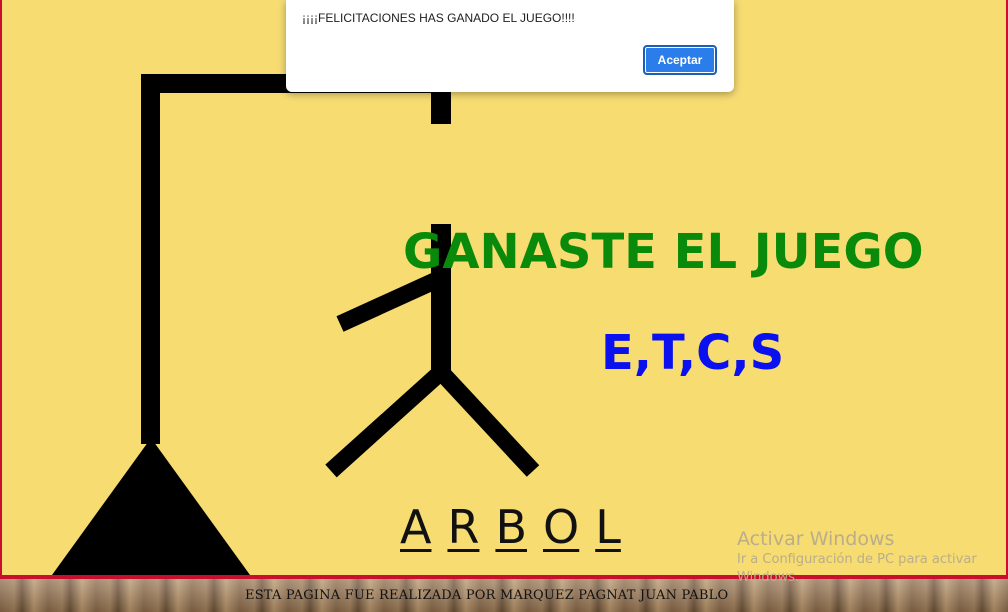  Describe the element at coordinates (857, 559) in the screenshot. I see `watermark-subtitle: Ir a Configuración de PC para activar` at that location.